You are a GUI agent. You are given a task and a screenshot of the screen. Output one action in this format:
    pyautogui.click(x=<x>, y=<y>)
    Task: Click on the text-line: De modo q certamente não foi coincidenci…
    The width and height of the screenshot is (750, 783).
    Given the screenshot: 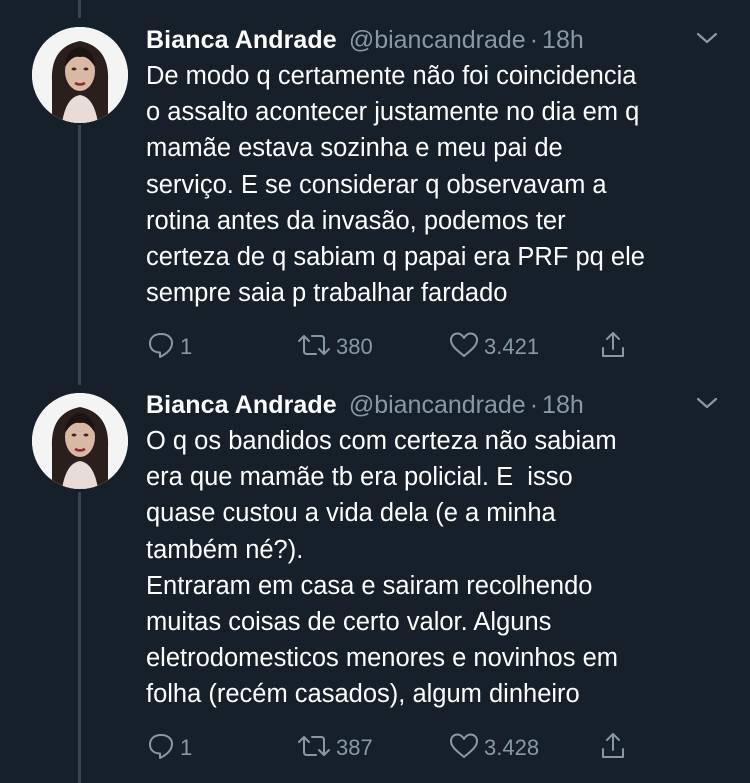 What is the action you would take?
    pyautogui.click(x=391, y=76)
    